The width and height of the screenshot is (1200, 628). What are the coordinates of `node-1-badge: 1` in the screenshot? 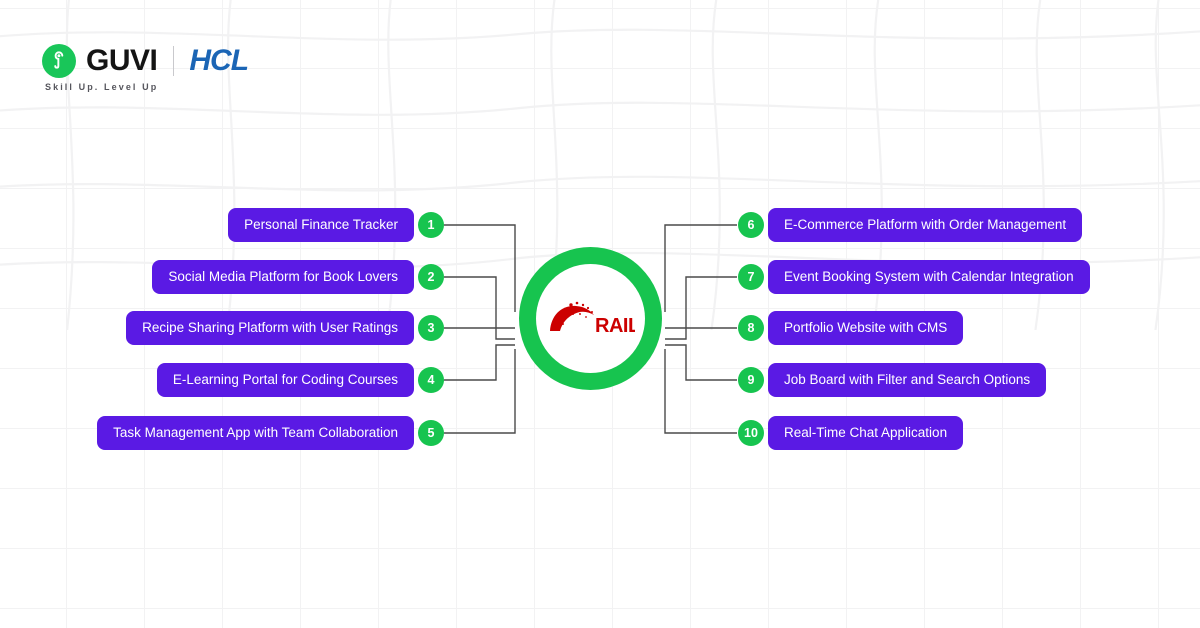 It's located at (431, 225).